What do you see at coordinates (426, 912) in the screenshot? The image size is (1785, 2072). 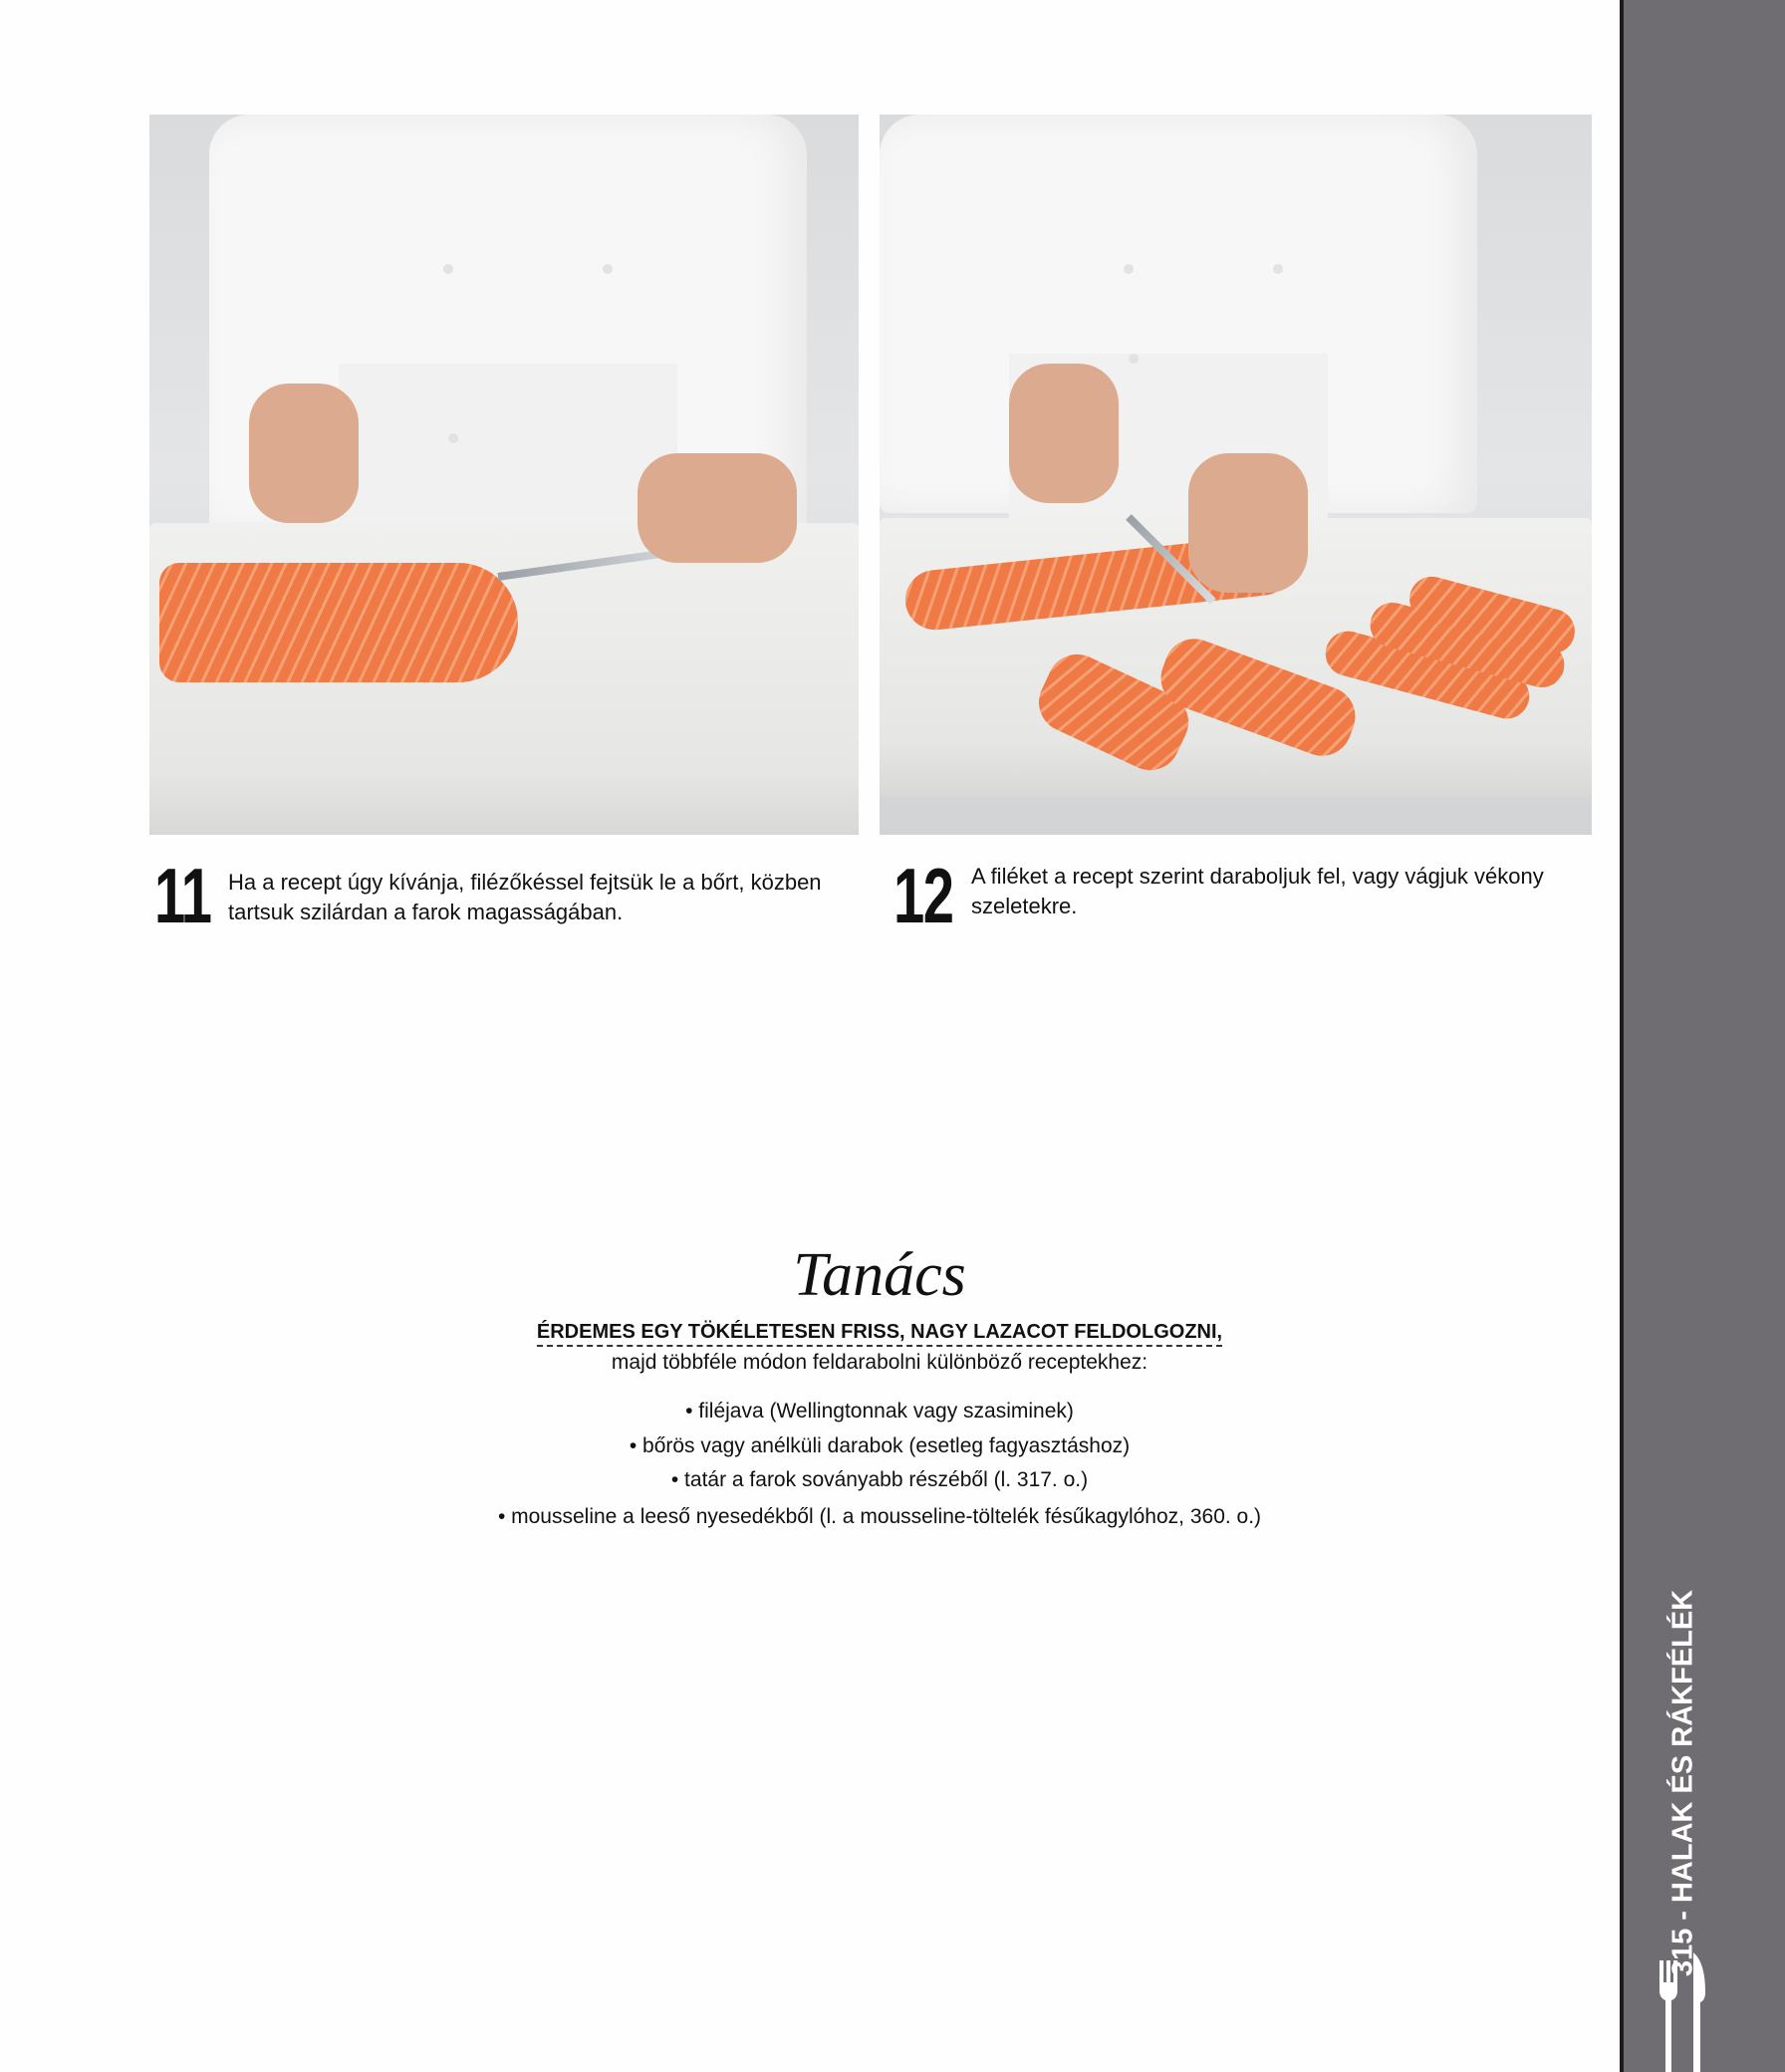 I see `caption-line: tartsuk szilárdan a farok magasságában.` at bounding box center [426, 912].